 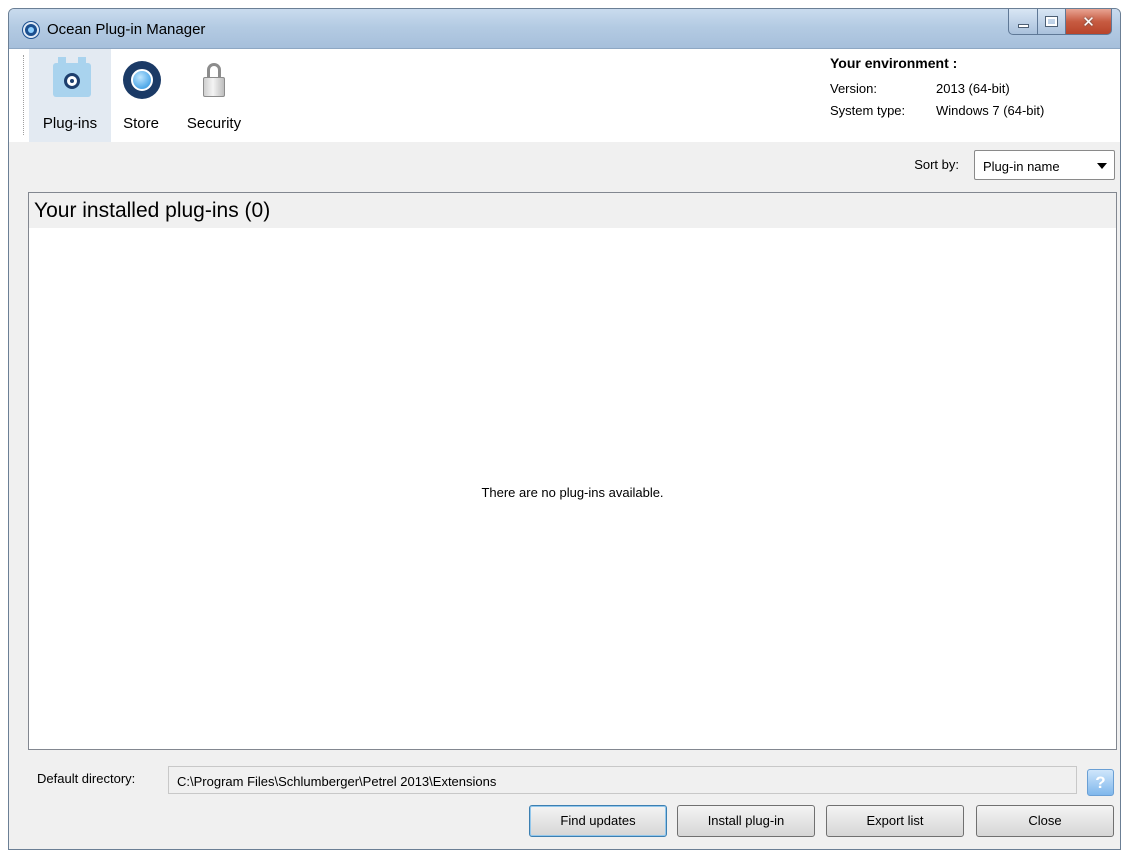 I want to click on help-icon: ?, so click(x=1100, y=782).